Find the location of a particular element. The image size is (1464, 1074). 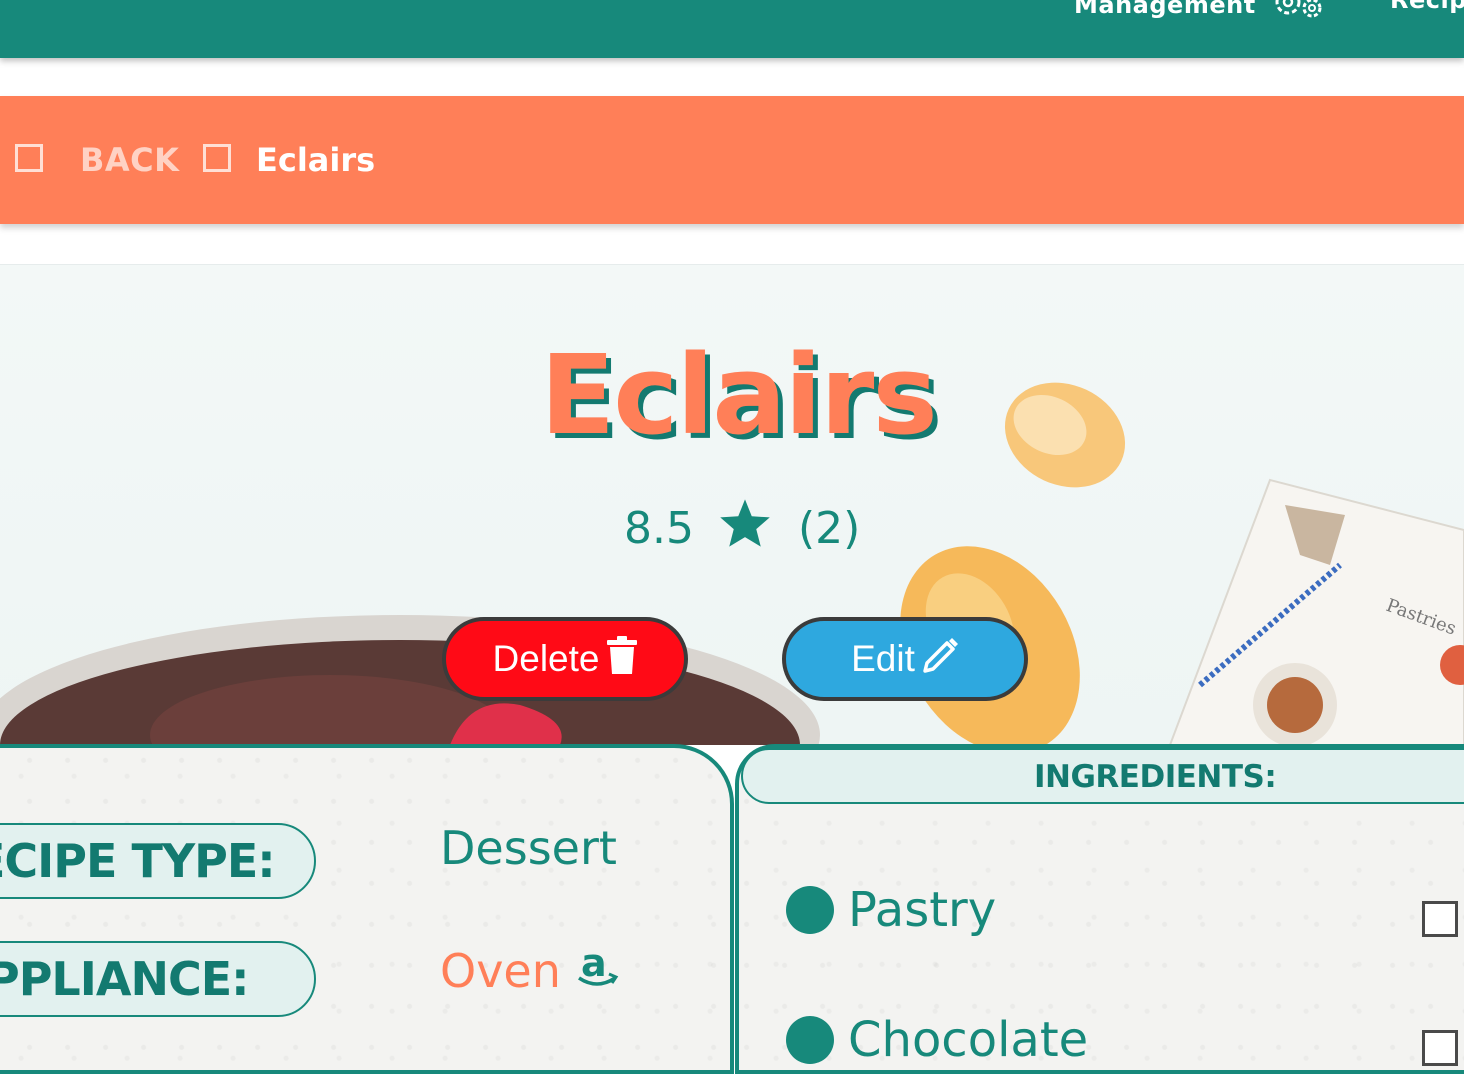

ingredient-name: Pastry is located at coordinates (922, 910).